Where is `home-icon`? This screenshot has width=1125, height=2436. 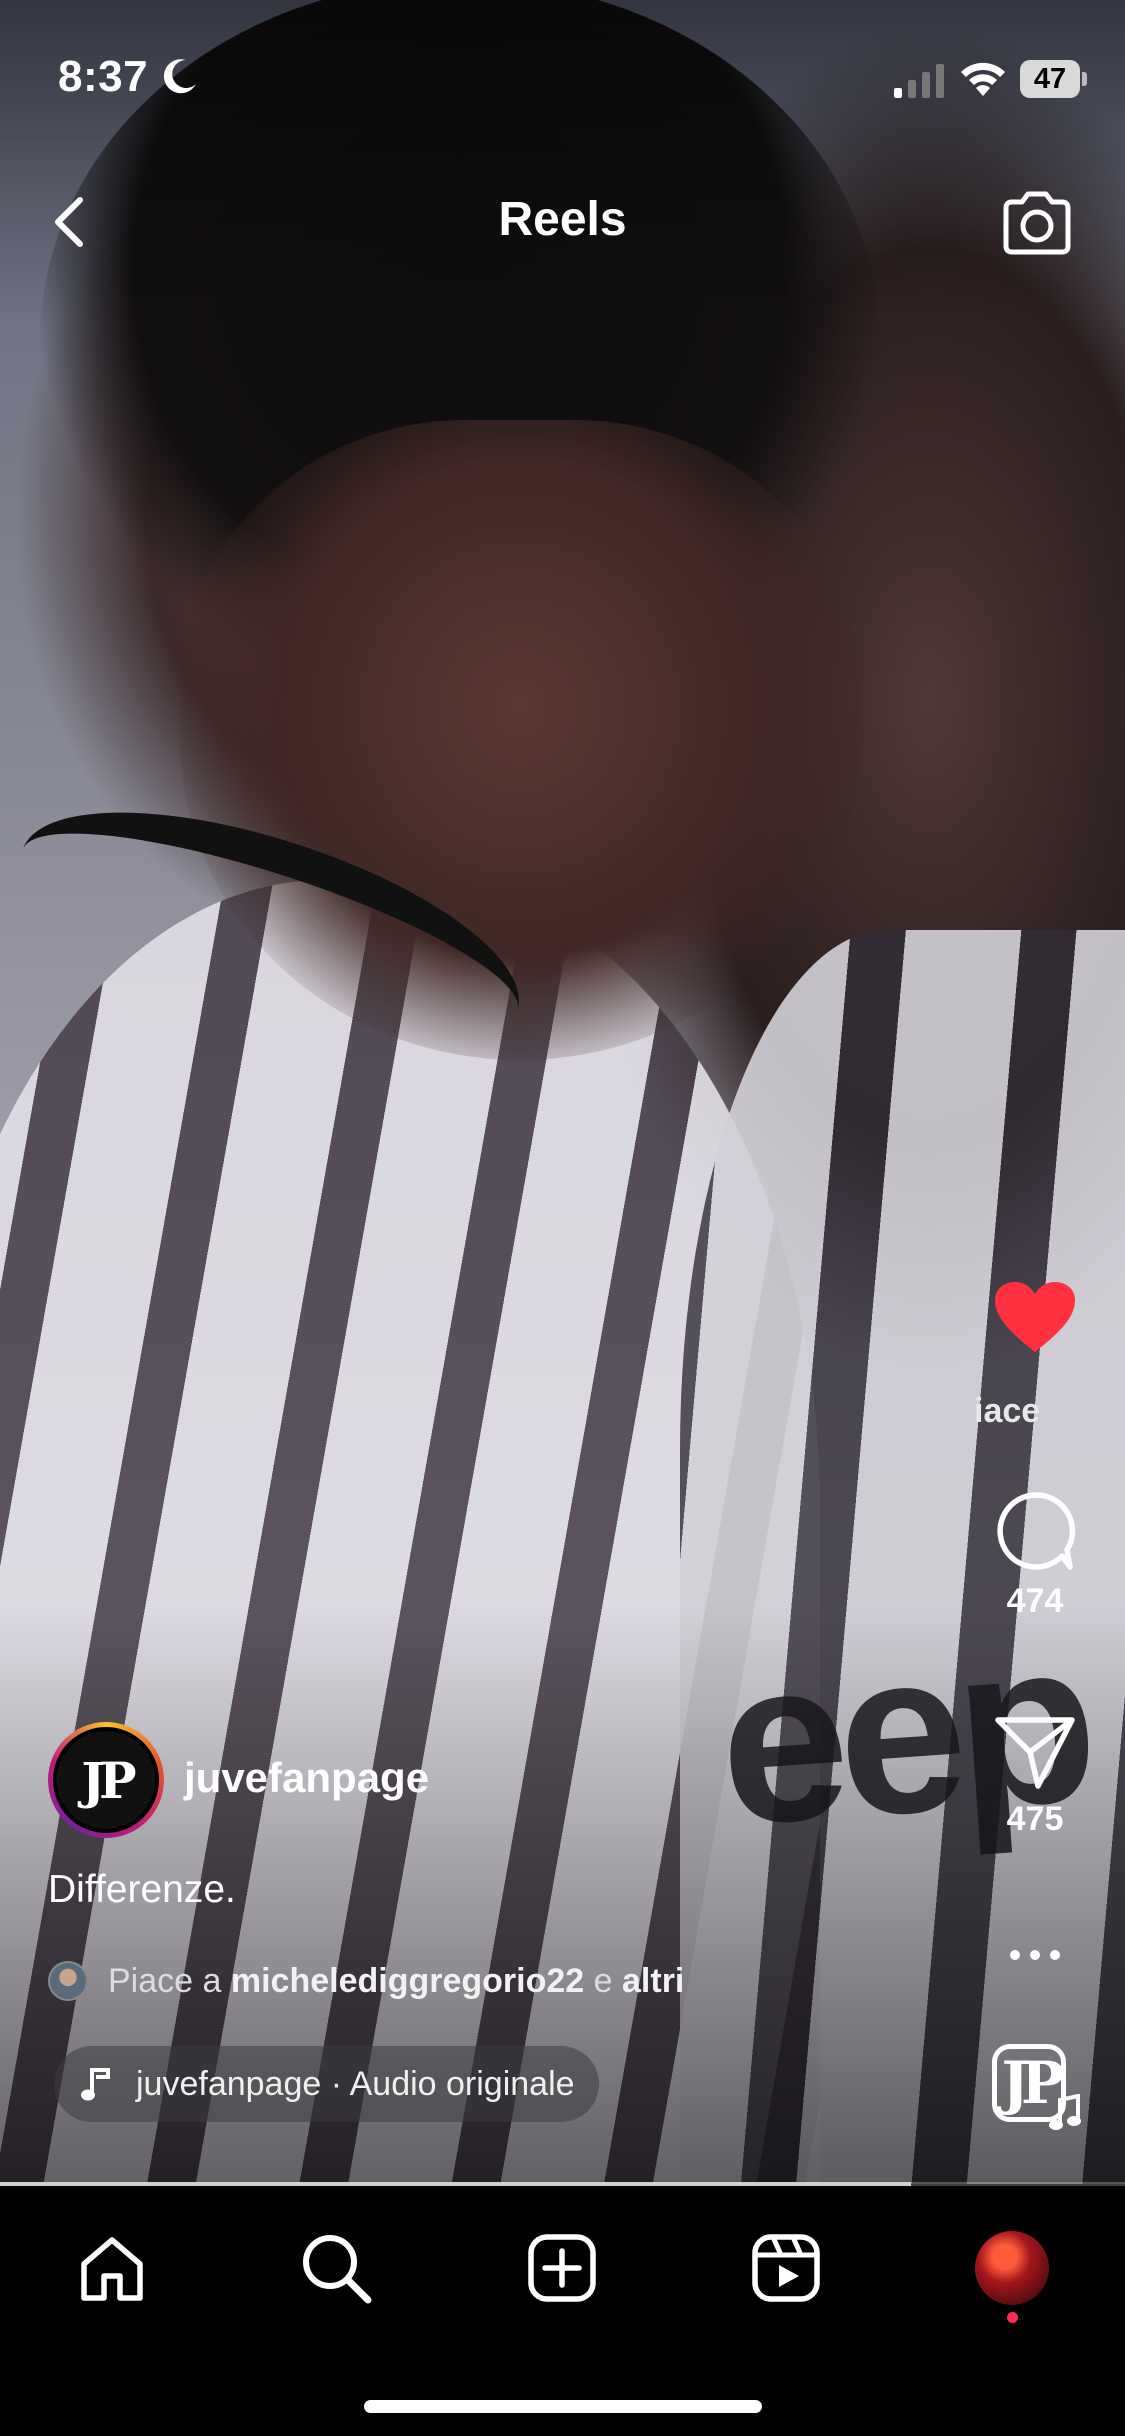
home-icon is located at coordinates (112, 2269).